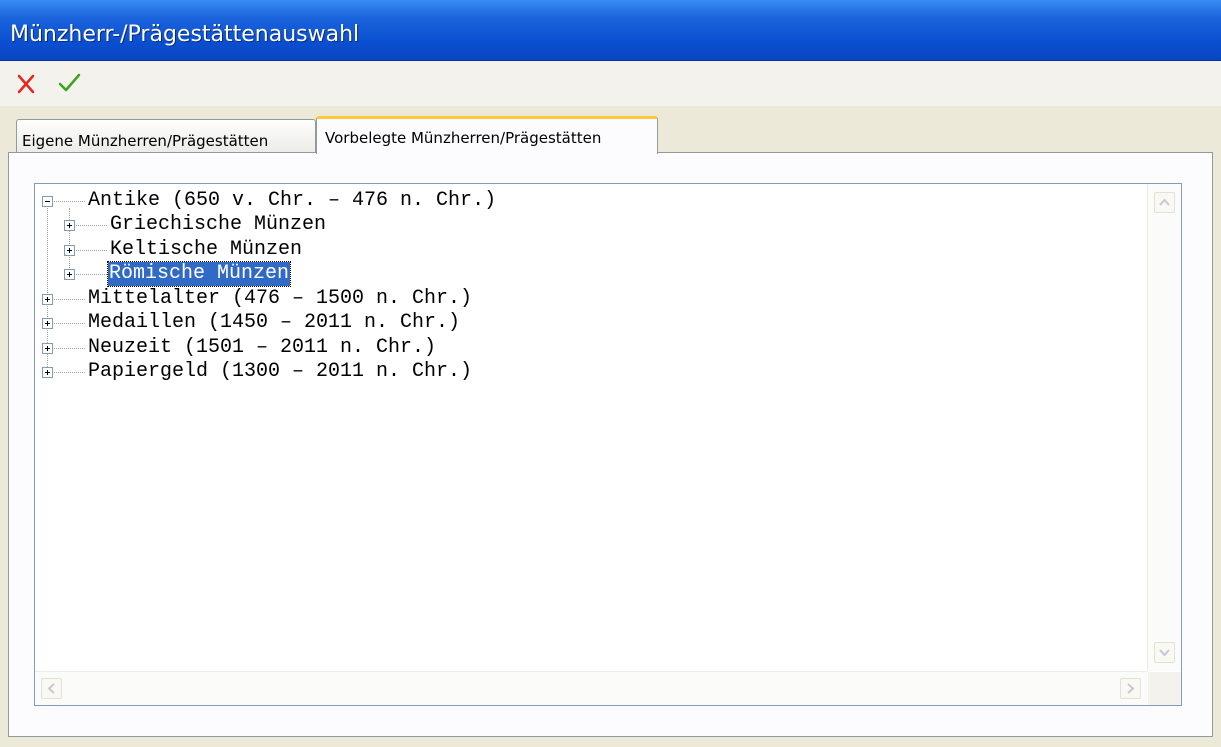 This screenshot has width=1221, height=747. I want to click on tree-node-label: Griechische Münzen, so click(218, 225).